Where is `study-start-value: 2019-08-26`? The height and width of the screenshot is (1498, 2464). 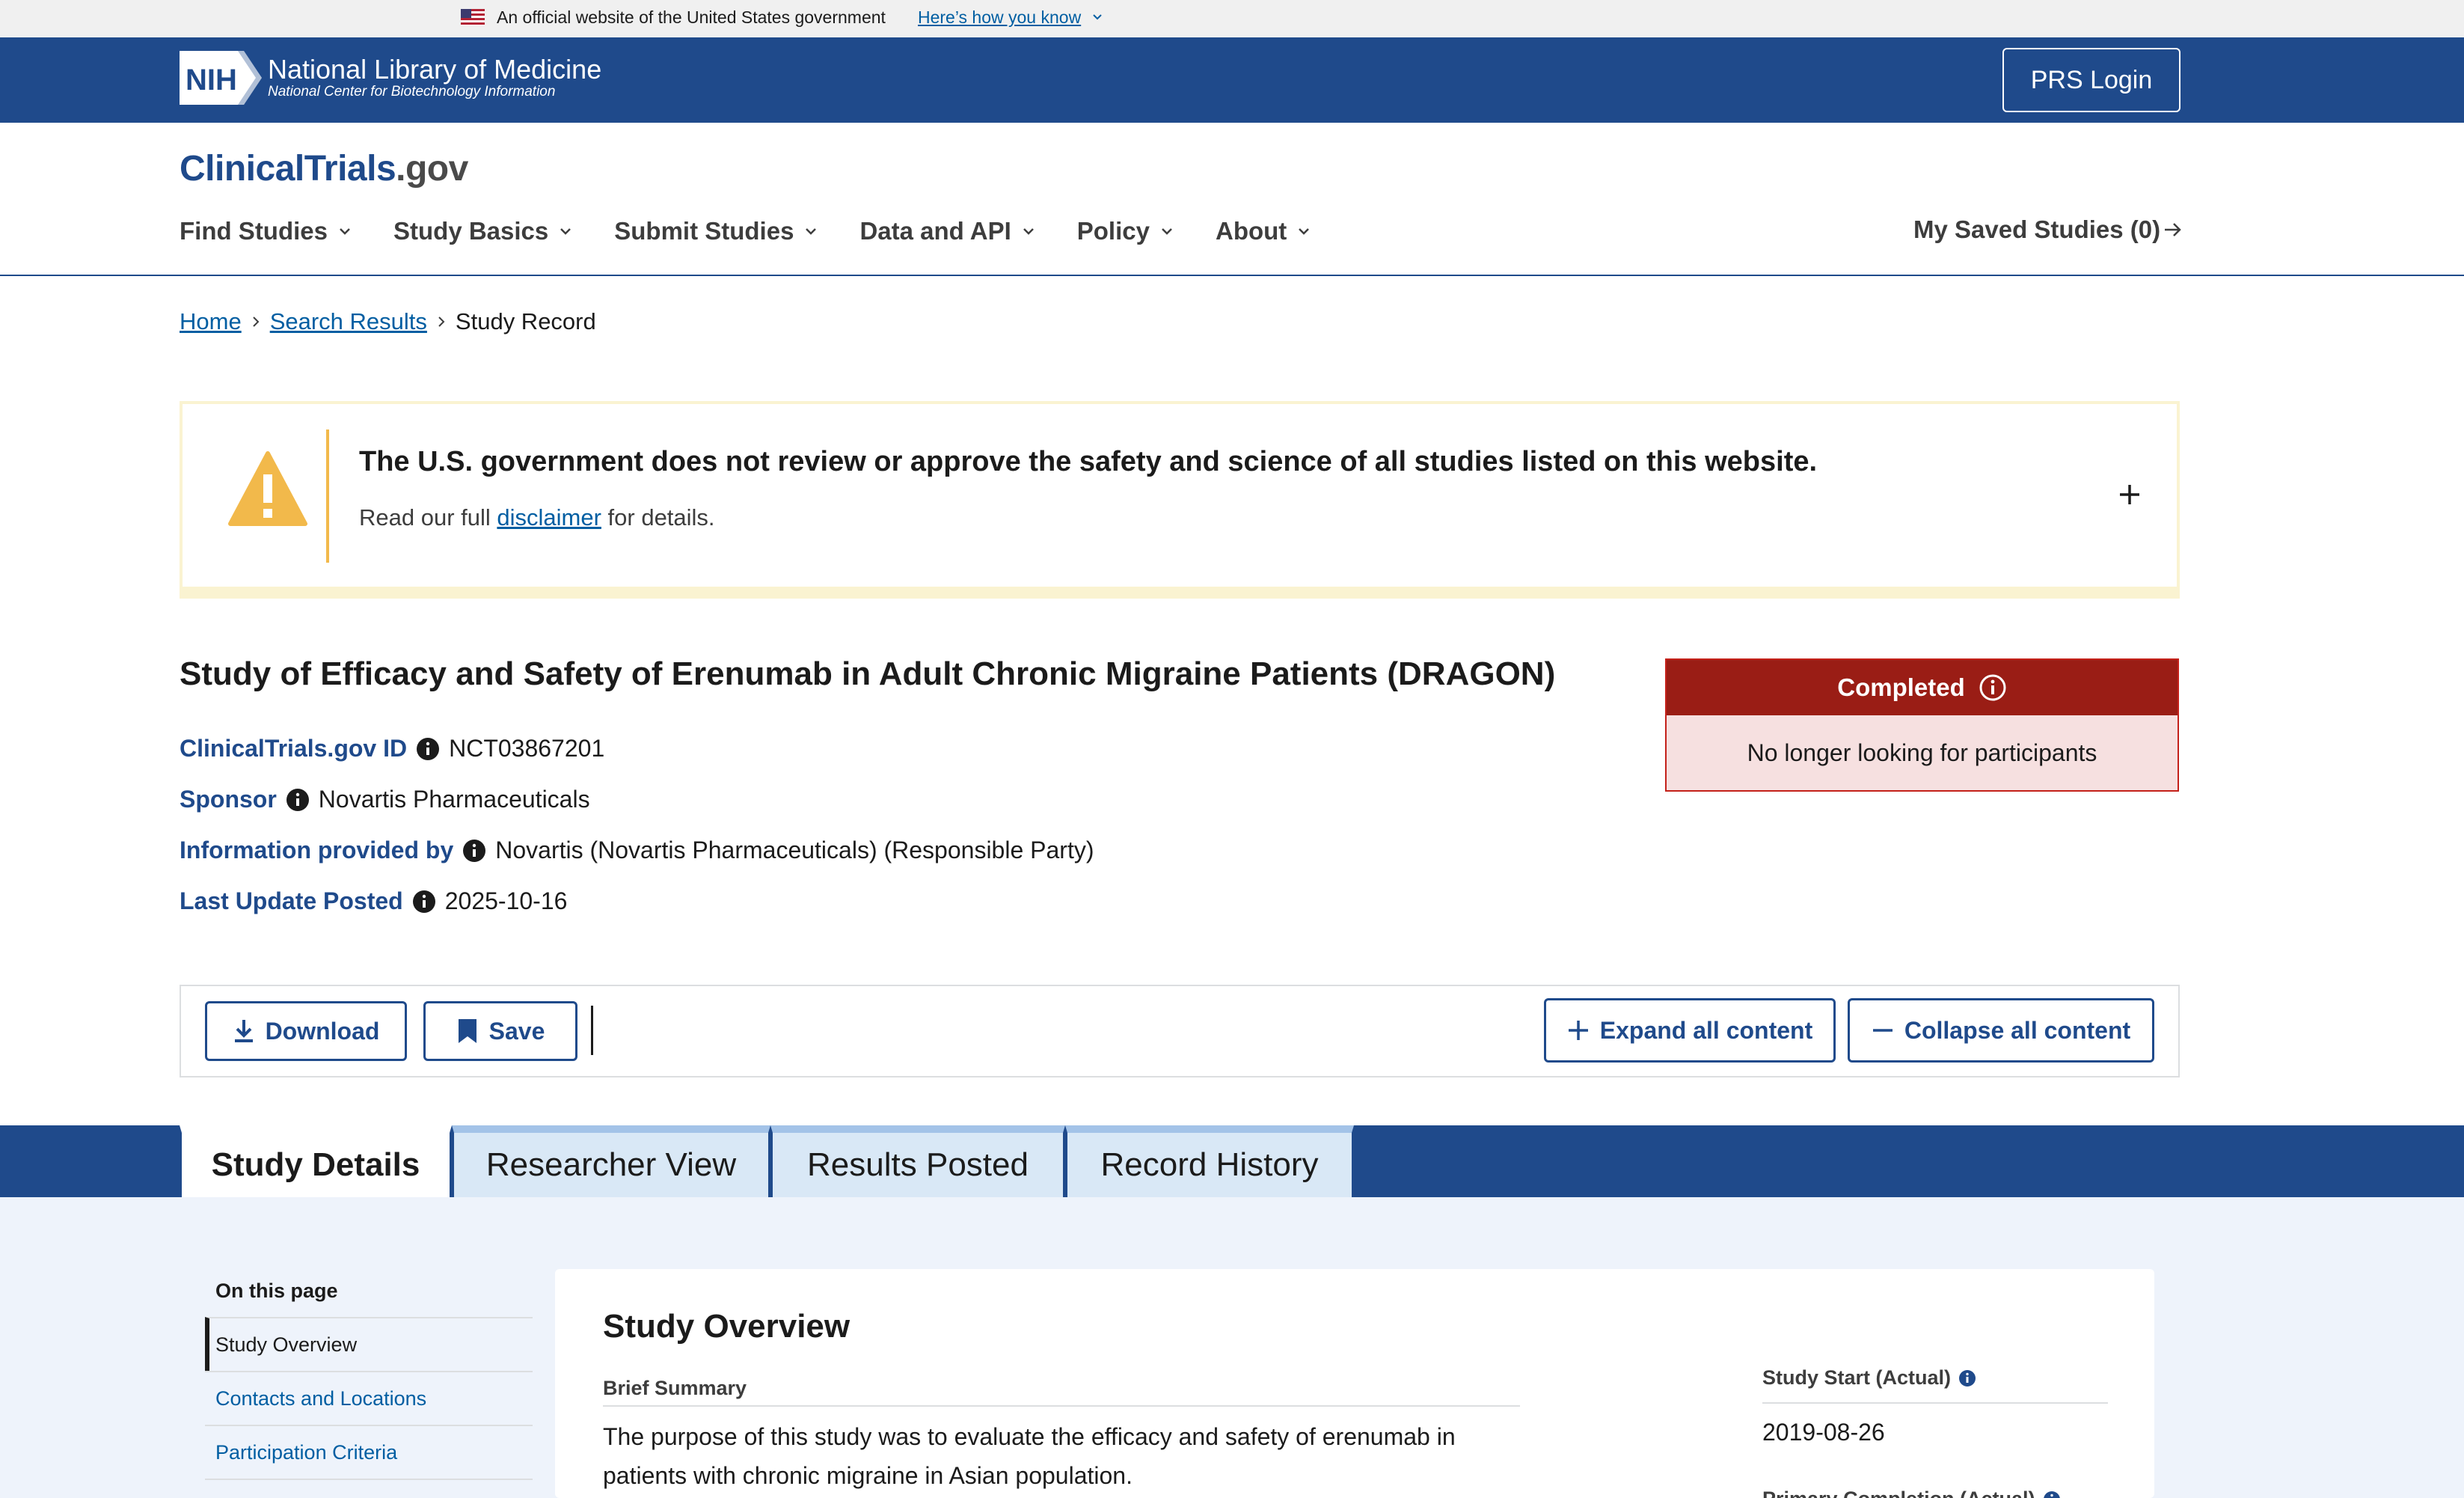 study-start-value: 2019-08-26 is located at coordinates (1823, 1432).